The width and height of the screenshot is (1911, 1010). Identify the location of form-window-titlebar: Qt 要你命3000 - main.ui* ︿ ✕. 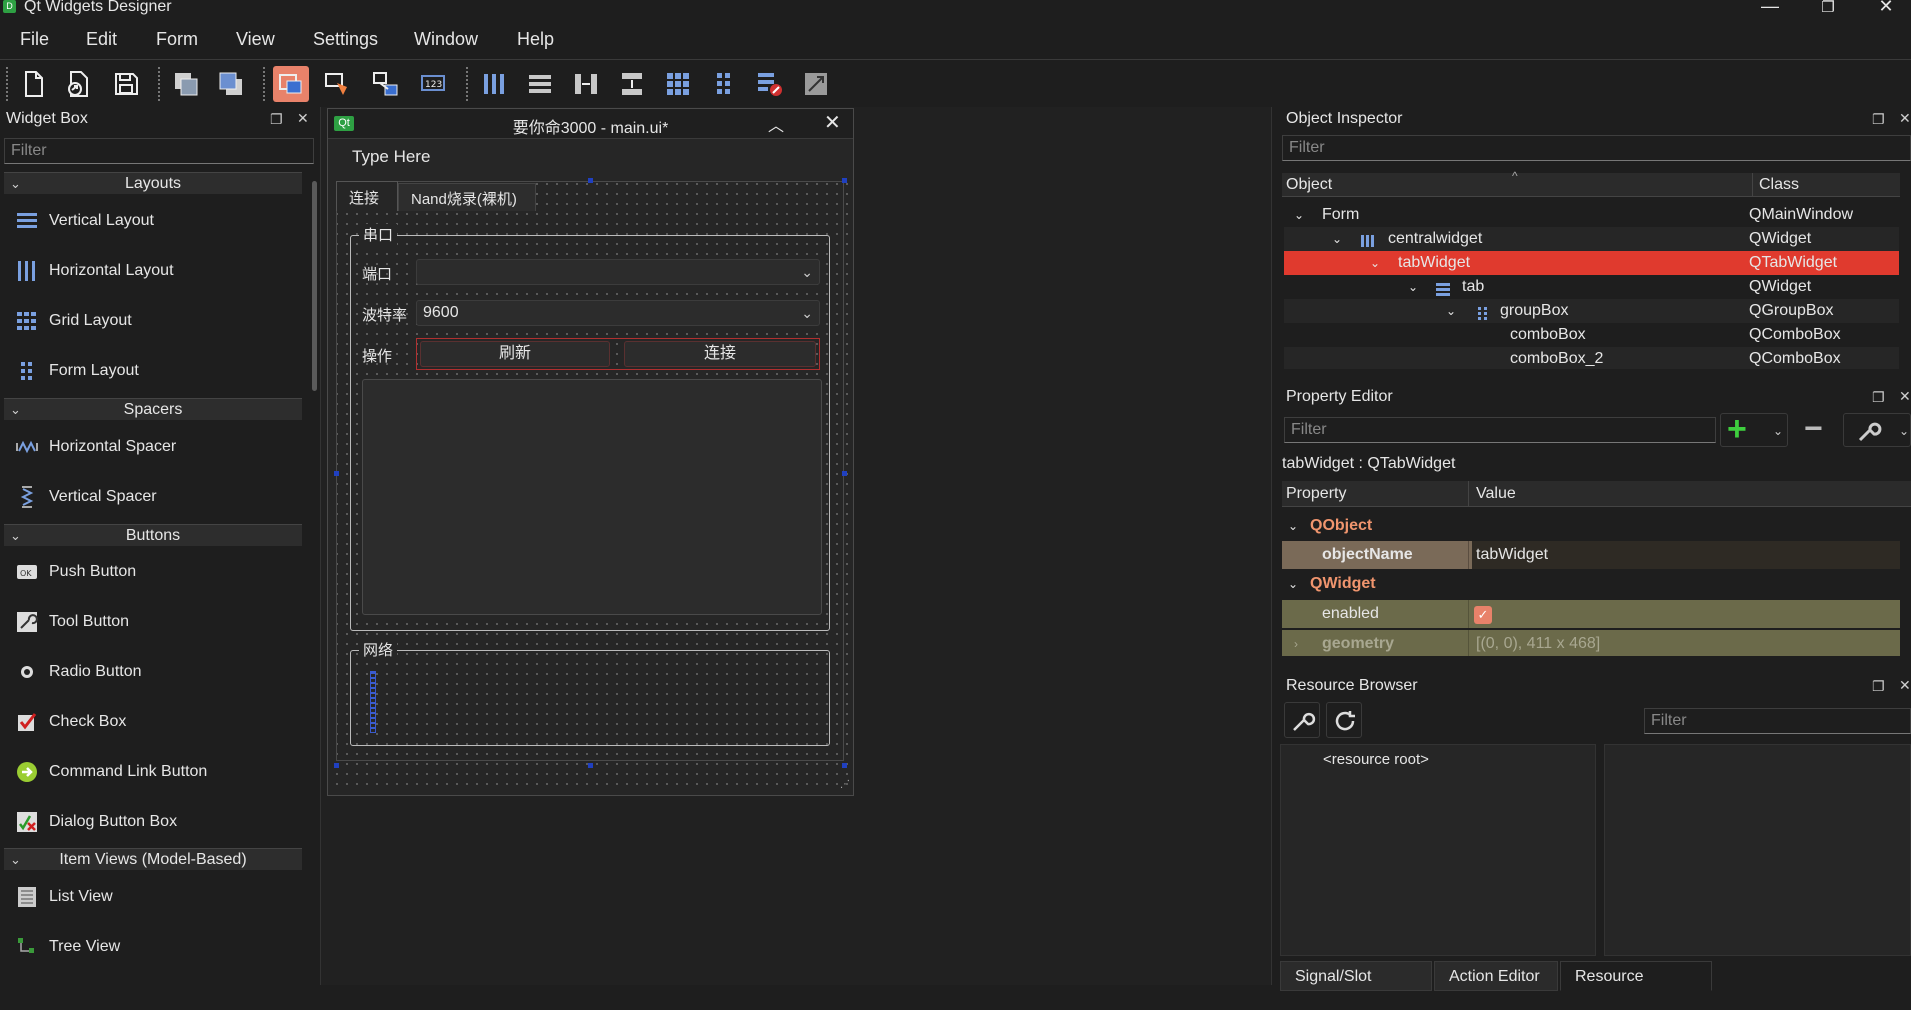
(590, 124).